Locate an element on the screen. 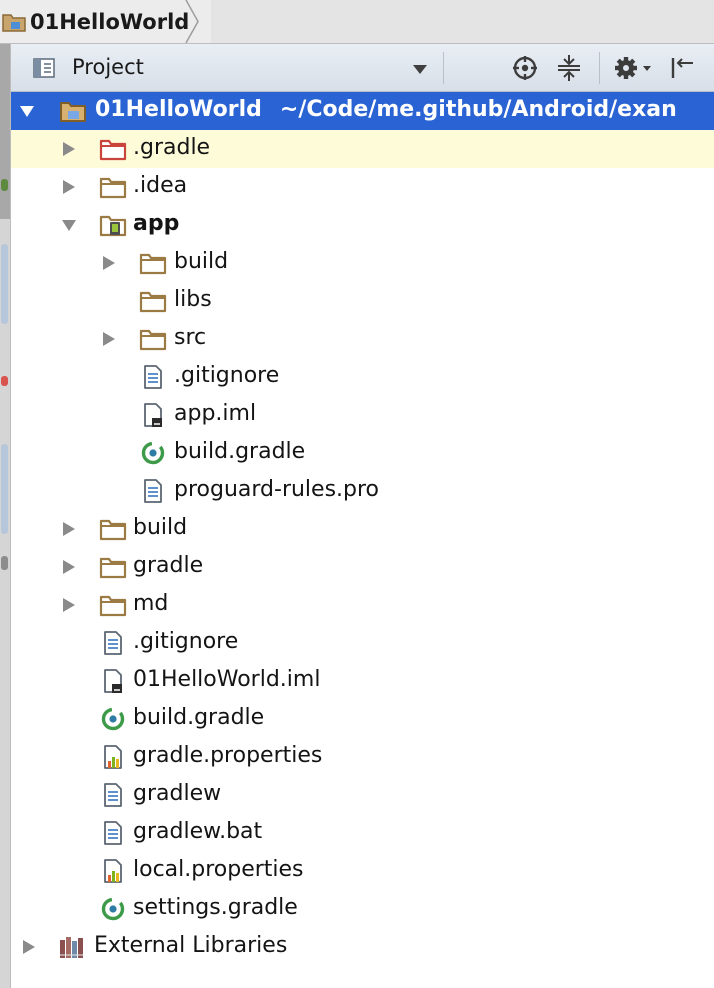  tree-item: app.iml is located at coordinates (362, 415).